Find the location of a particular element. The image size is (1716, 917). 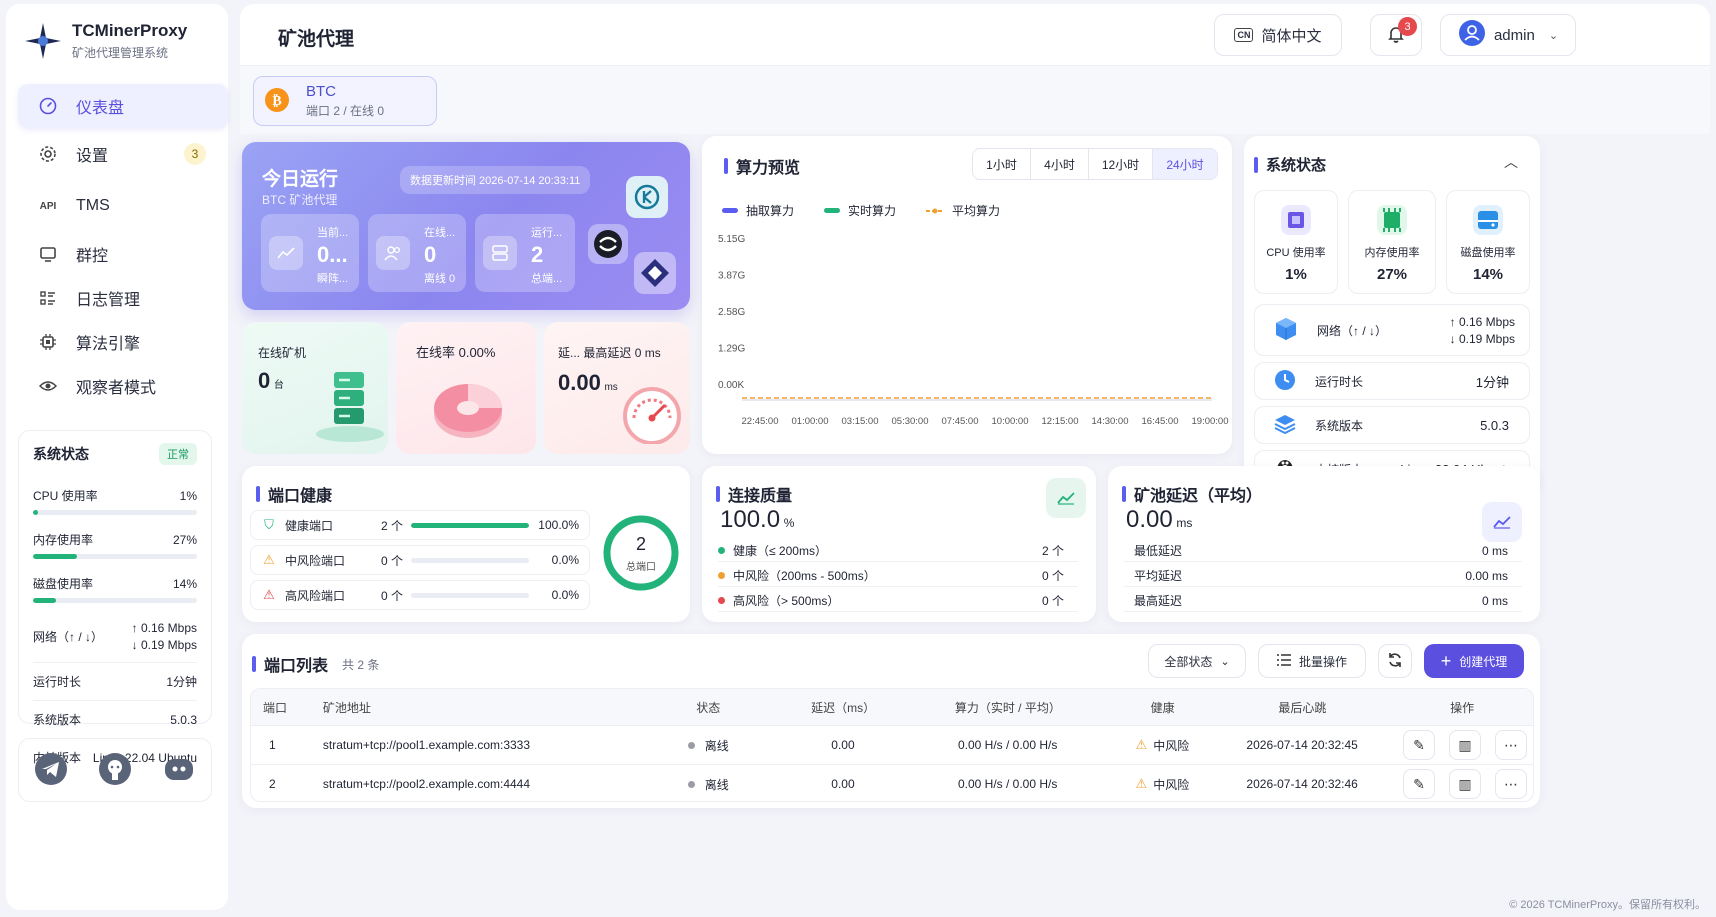

cell-text: 0.00 H/s / 0.00 H/s is located at coordinates (1007, 784).